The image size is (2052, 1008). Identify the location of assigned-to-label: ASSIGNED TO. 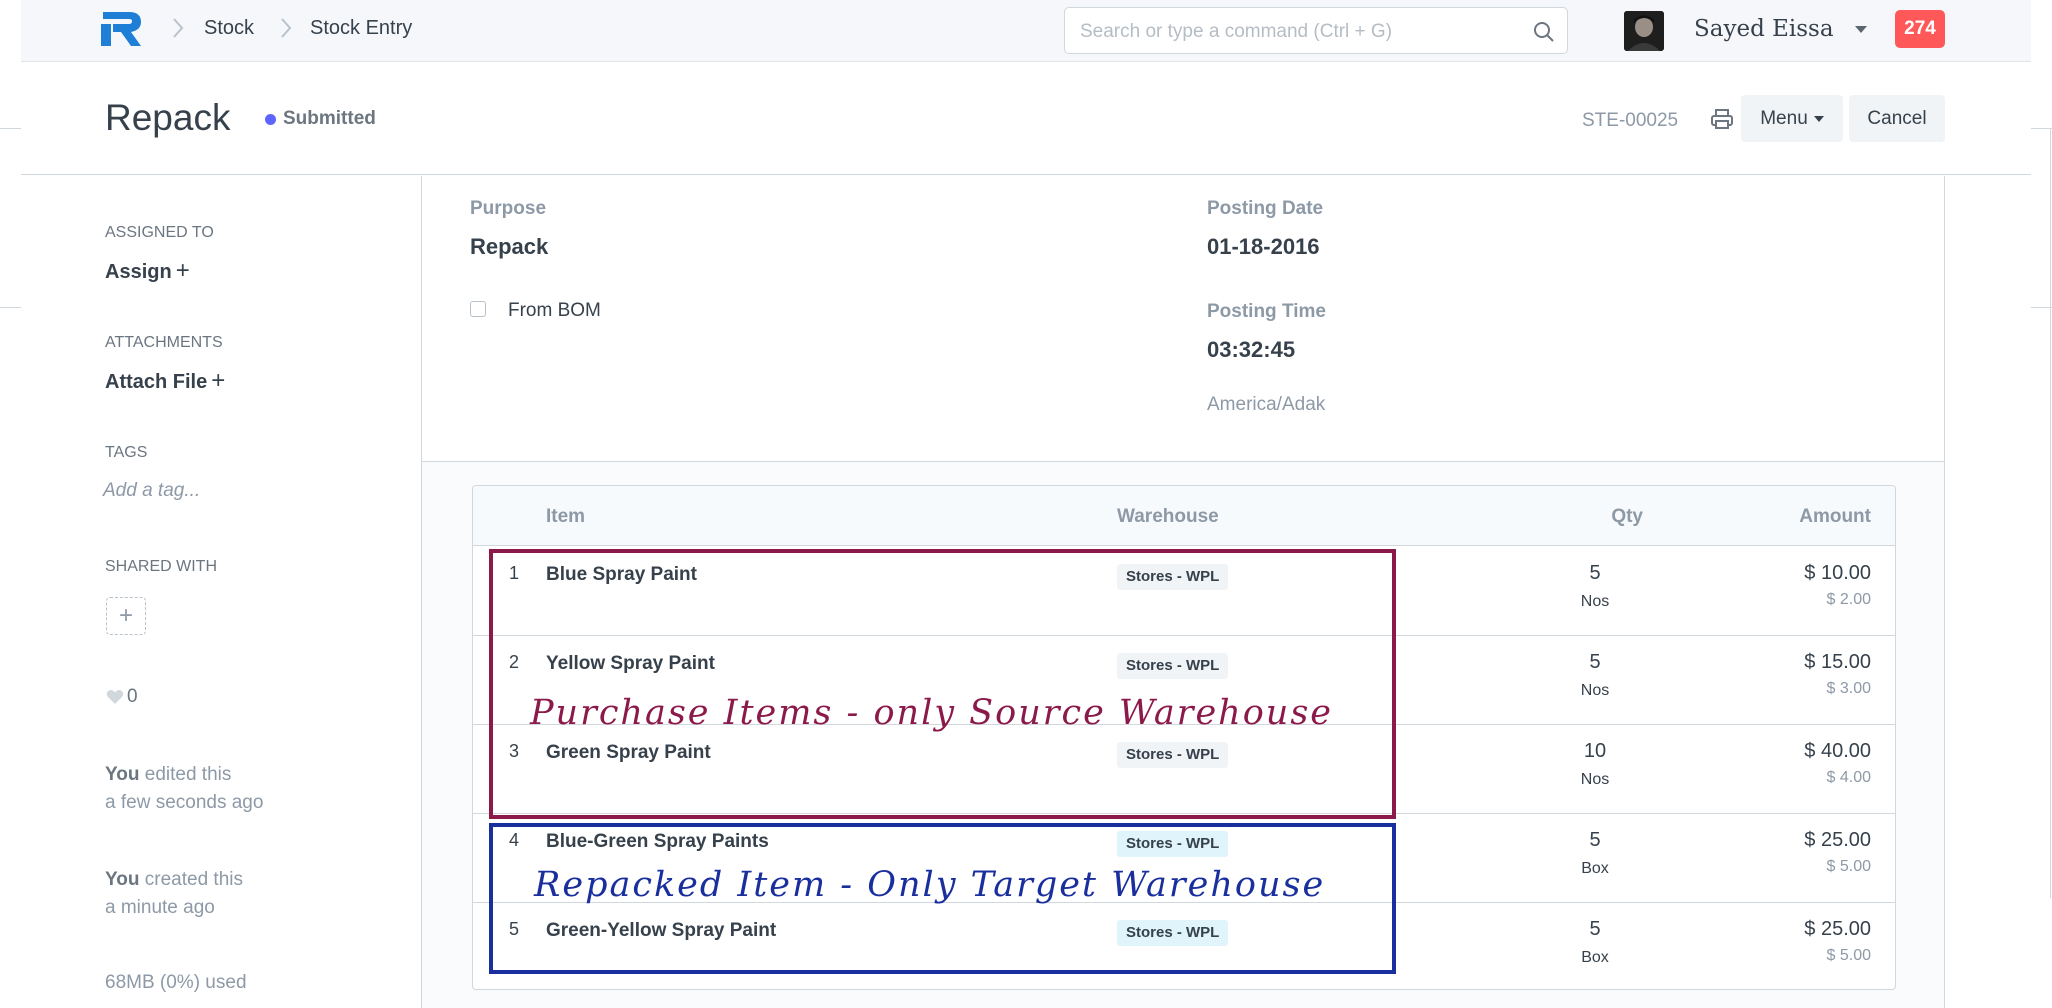
(159, 232).